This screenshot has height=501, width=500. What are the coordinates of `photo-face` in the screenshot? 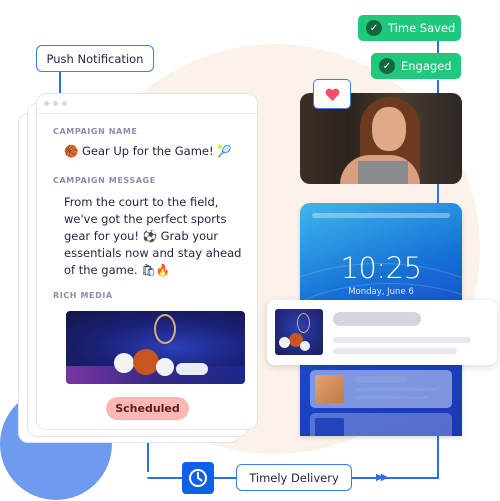 It's located at (389, 129).